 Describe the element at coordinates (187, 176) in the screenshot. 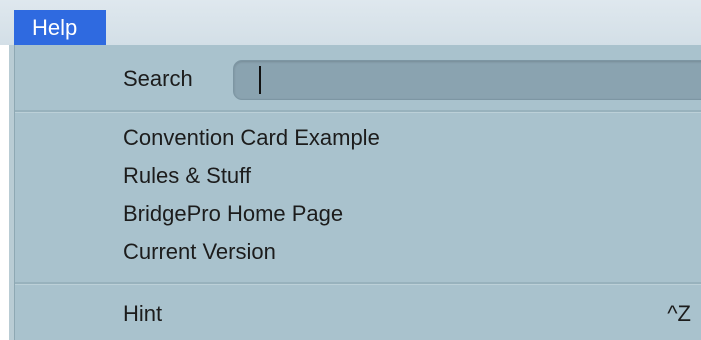

I see `menu-item-rules-and-stuff: Rules & Stuff` at that location.